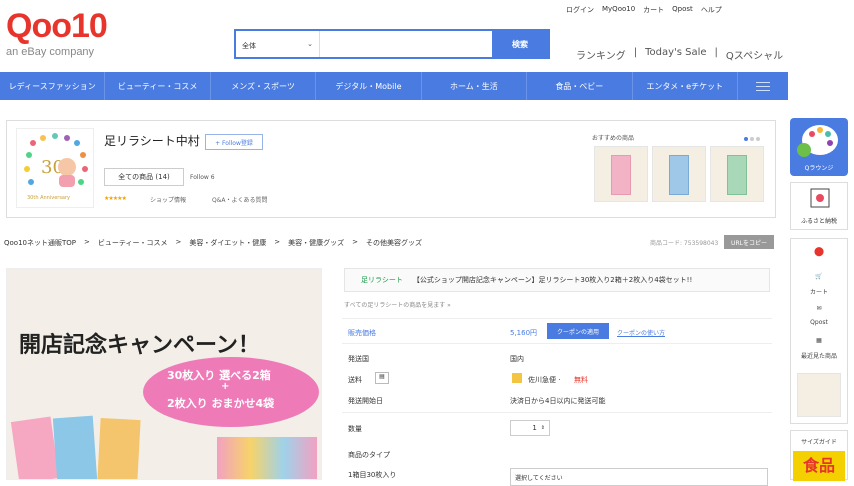  What do you see at coordinates (763, 86) in the screenshot?
I see `menu-icon` at bounding box center [763, 86].